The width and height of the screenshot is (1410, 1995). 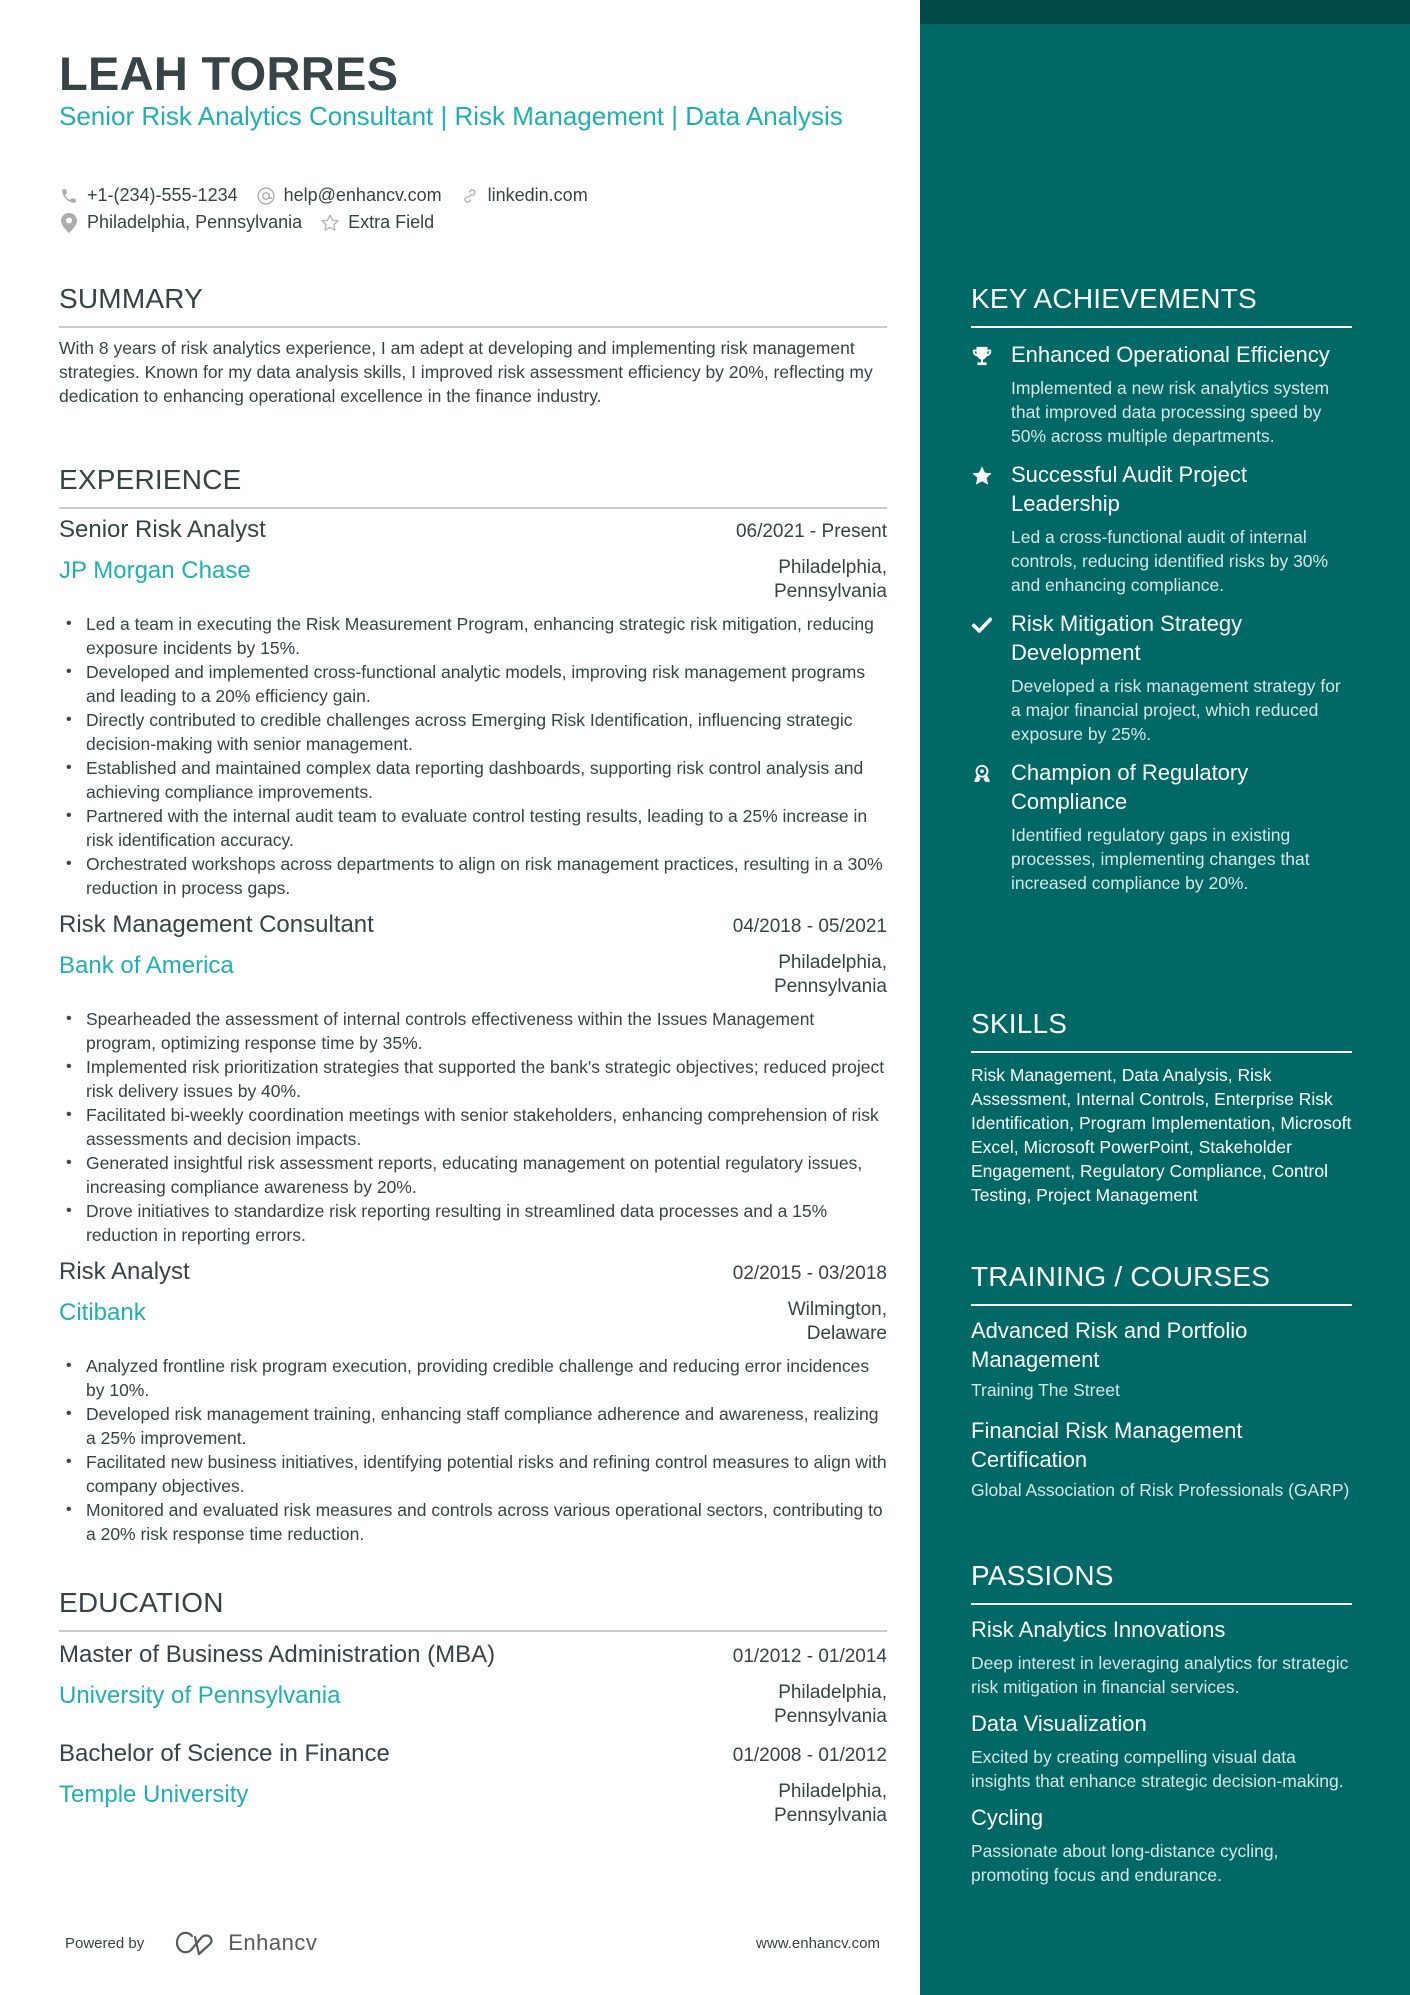 I want to click on job-title: Risk Analyst, so click(x=124, y=1271).